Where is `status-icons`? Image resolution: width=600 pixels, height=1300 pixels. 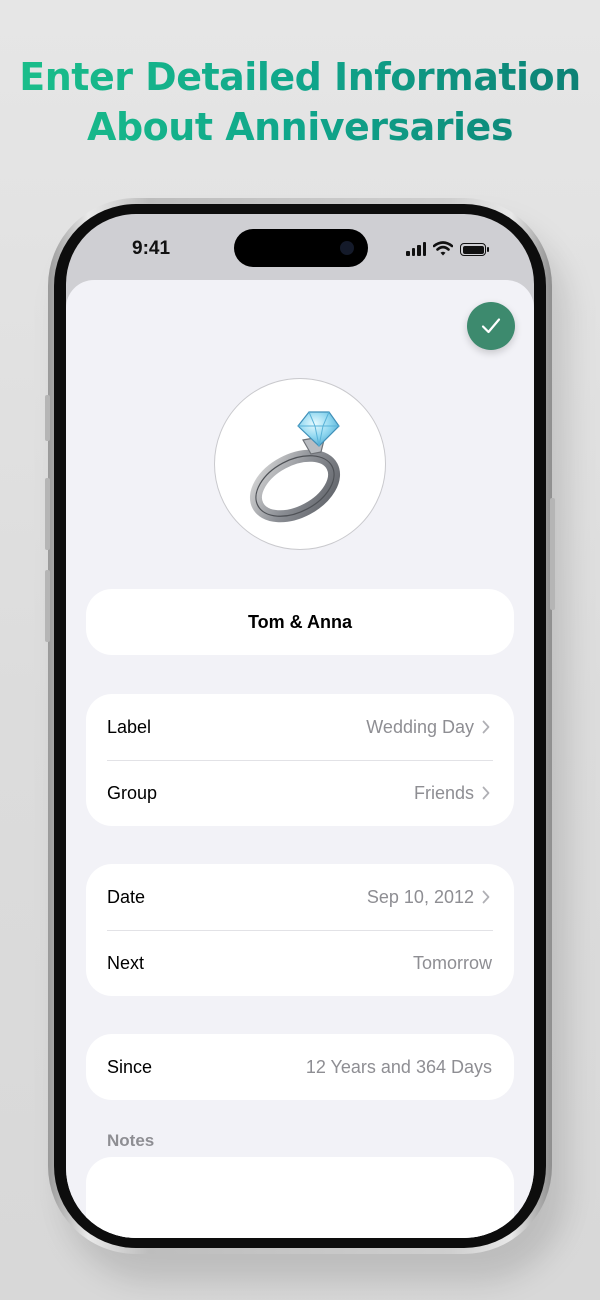
status-icons is located at coordinates (447, 248).